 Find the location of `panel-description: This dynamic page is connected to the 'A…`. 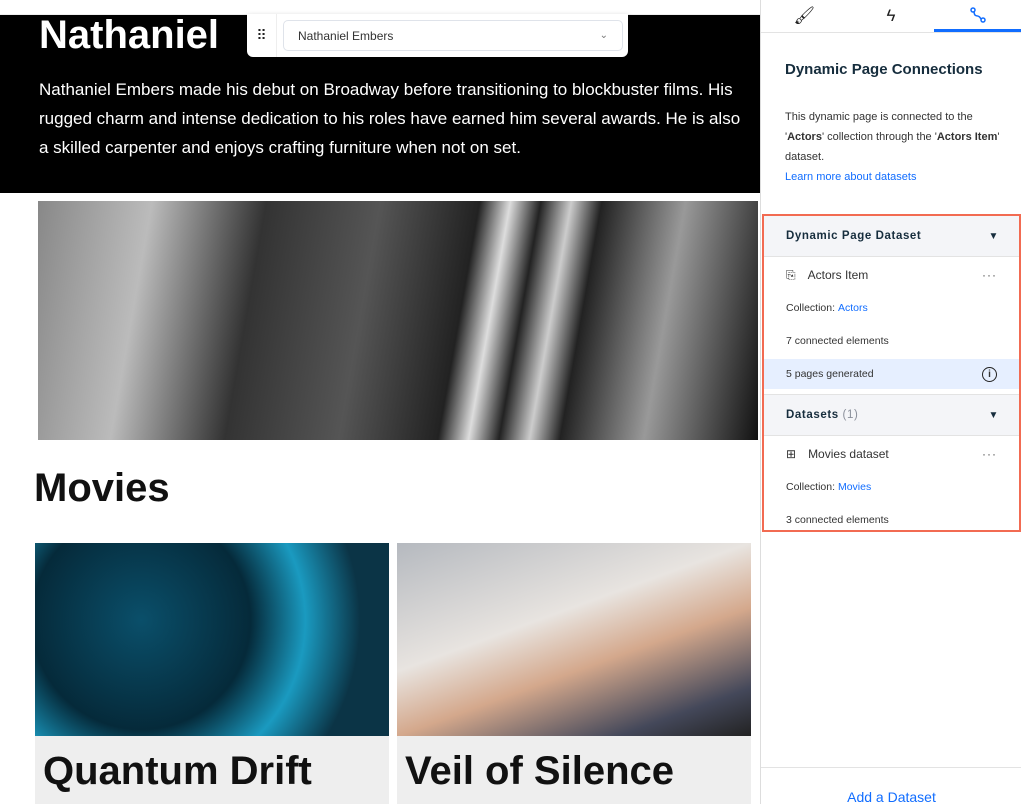

panel-description: This dynamic page is connected to the 'A… is located at coordinates (892, 147).